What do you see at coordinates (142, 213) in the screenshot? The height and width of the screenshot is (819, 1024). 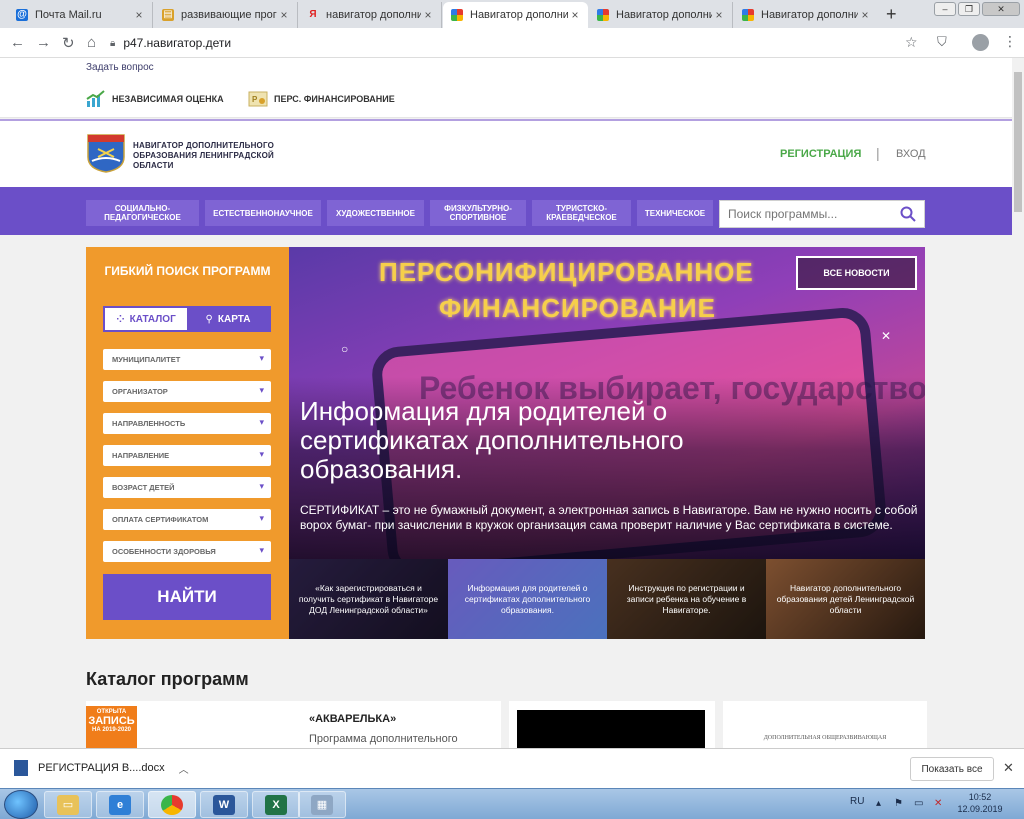 I see `menu-item-social: СОЦИАЛЬНО-ПЕДАГОГИЧЕСКОЕ` at bounding box center [142, 213].